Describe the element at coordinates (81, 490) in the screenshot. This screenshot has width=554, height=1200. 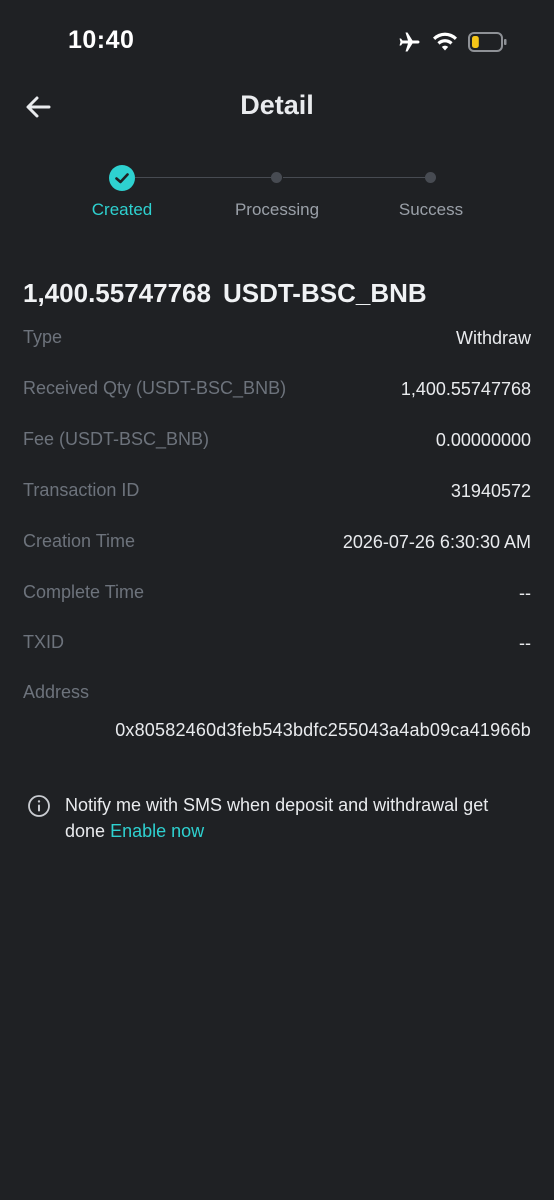
I see `detail-label: Transaction ID` at that location.